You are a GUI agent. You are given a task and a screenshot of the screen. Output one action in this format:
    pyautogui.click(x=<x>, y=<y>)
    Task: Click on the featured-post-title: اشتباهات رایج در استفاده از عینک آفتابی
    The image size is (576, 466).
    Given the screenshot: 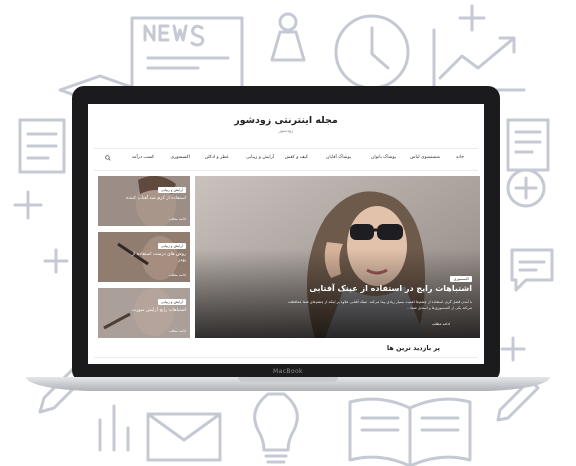 What is the action you would take?
    pyautogui.click(x=377, y=288)
    